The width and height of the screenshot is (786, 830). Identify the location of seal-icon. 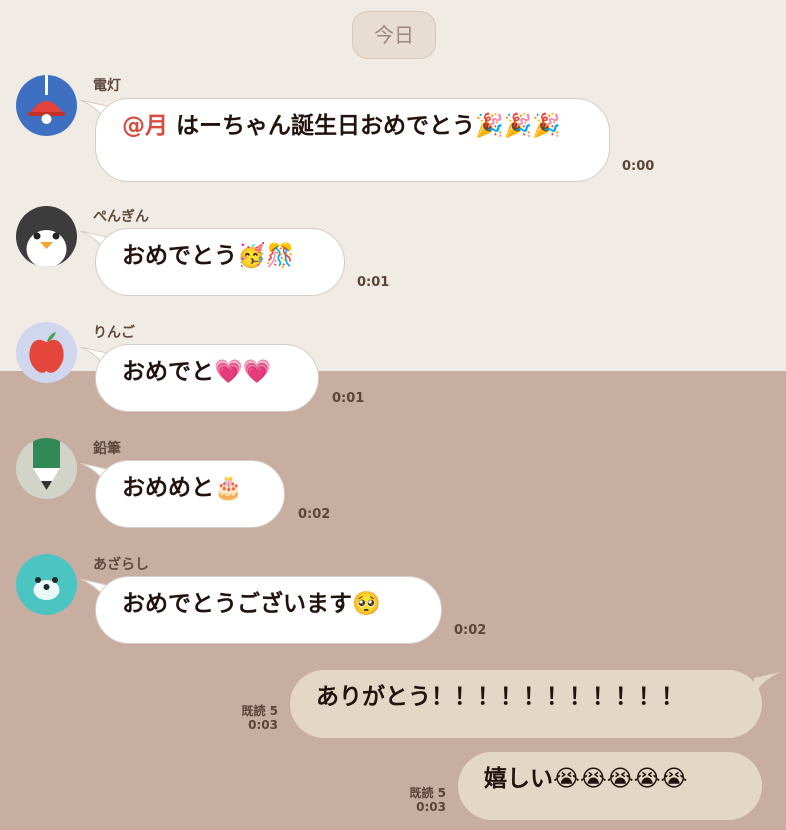
(46, 584).